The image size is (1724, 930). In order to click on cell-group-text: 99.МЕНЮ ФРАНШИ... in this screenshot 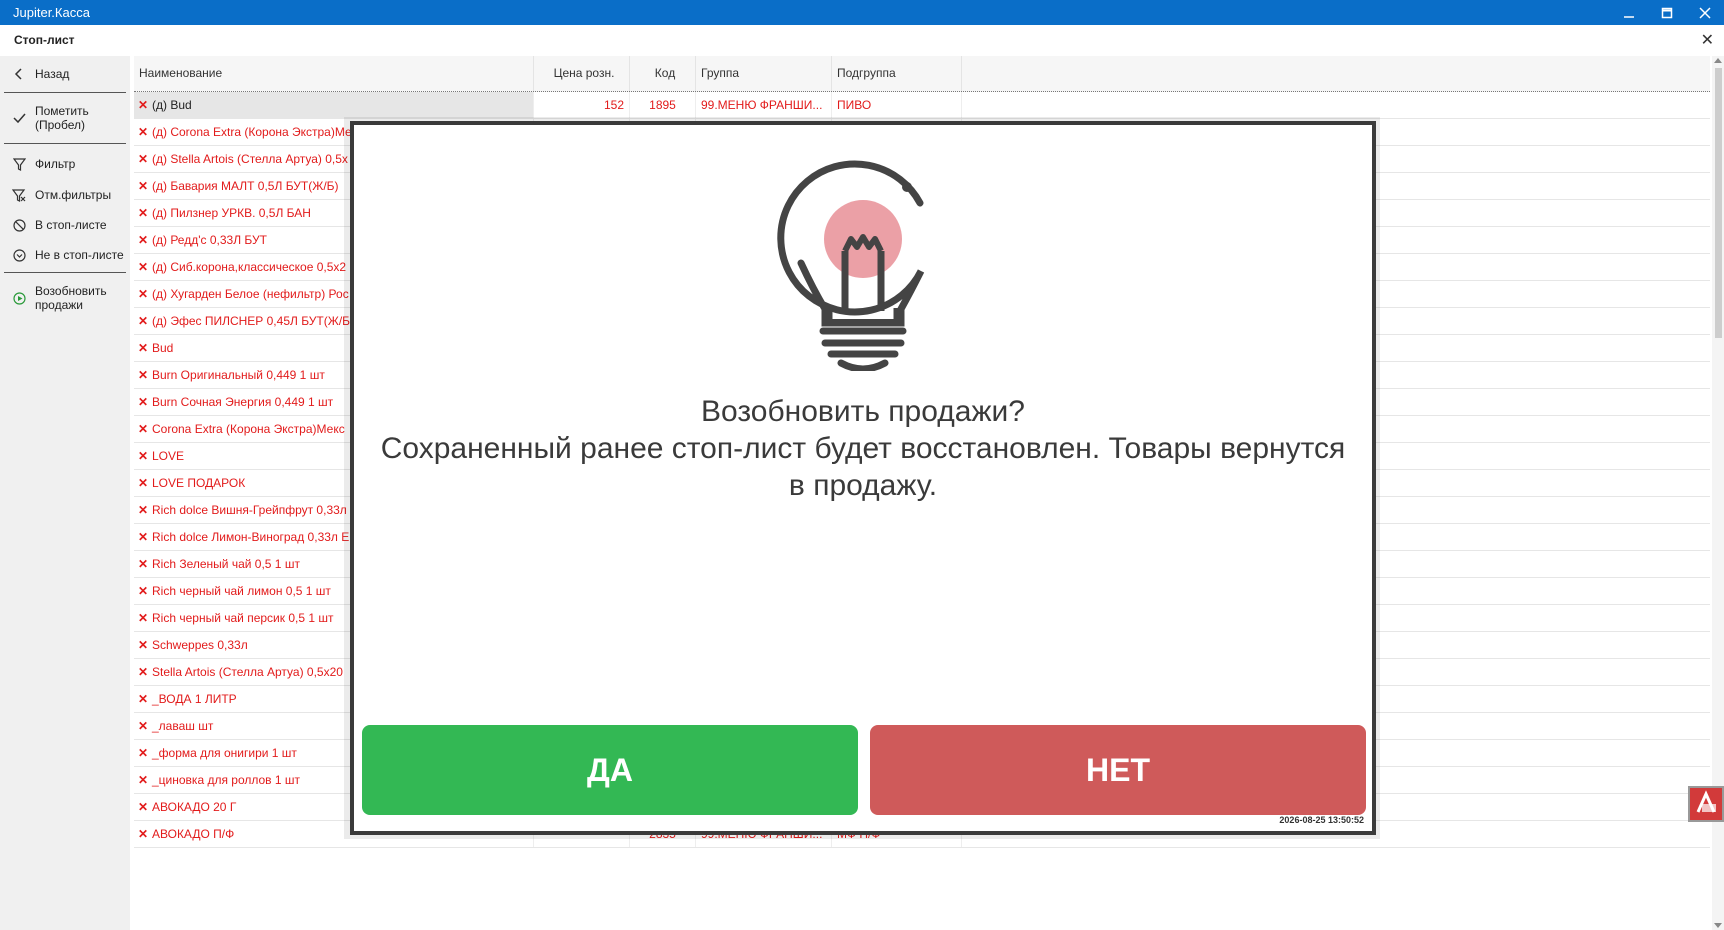, I will do `click(762, 105)`.